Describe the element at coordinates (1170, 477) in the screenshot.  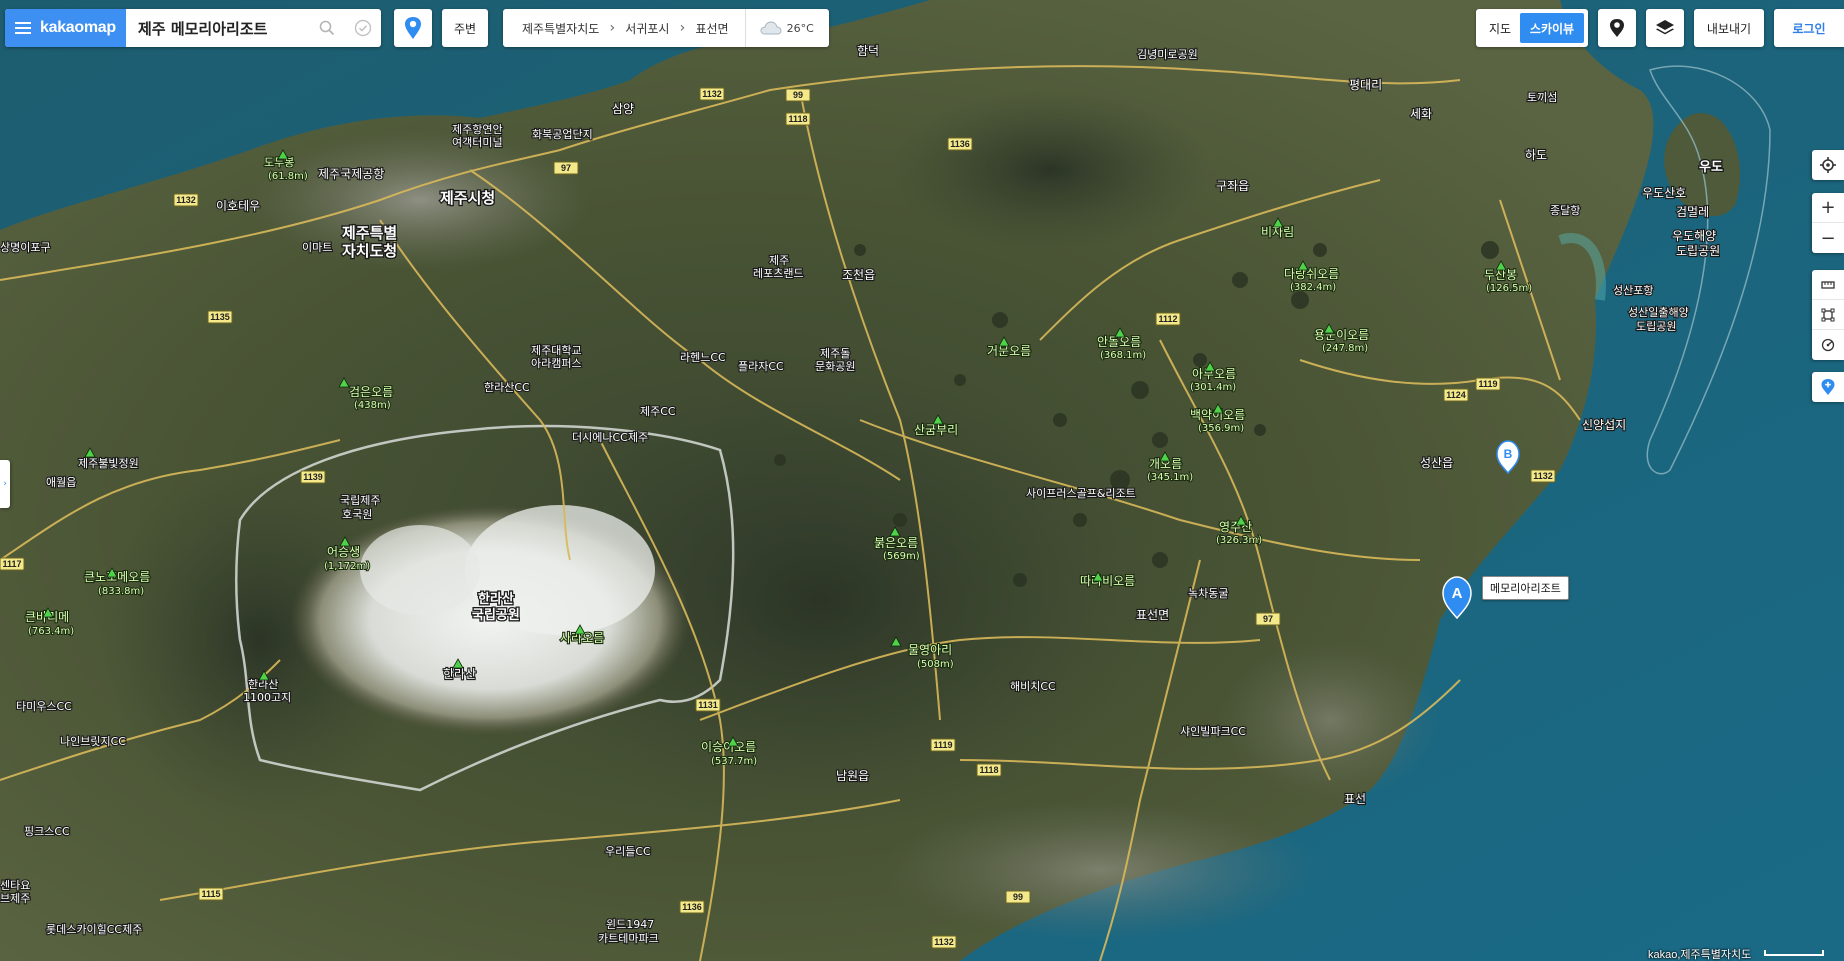
I see `map-label-gaeoreum-h: (345.1m)` at that location.